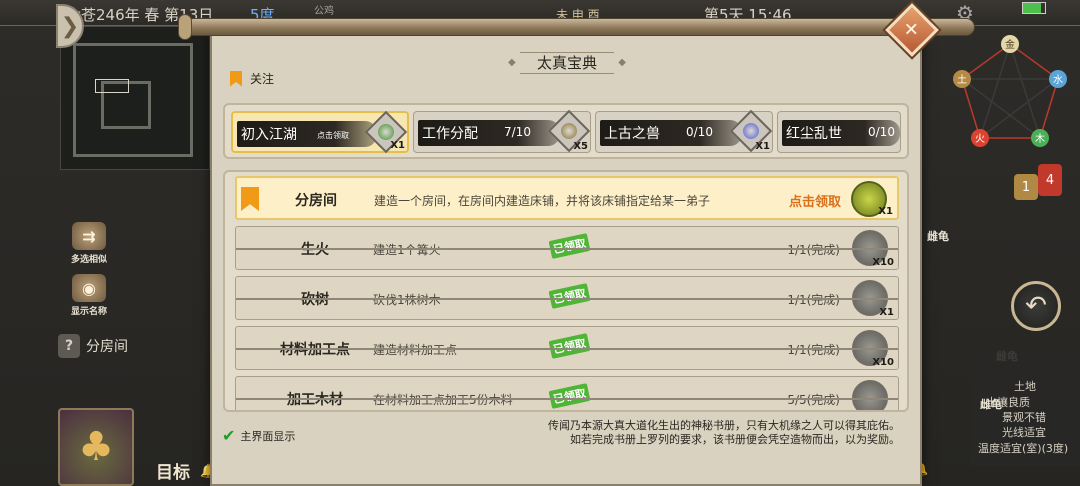 The width and height of the screenshot is (1080, 486). I want to click on help-room-item: ? 分房间, so click(93, 346).